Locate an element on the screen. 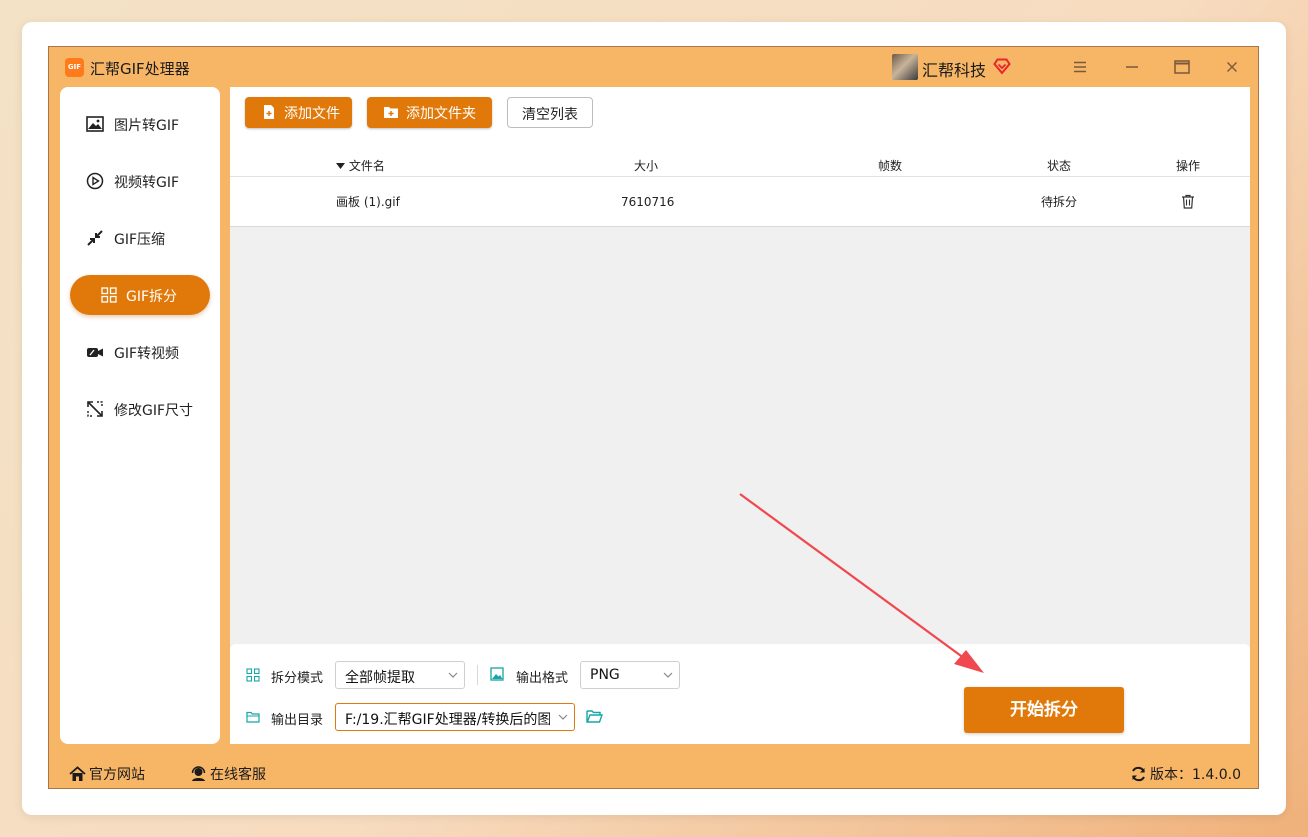 The width and height of the screenshot is (1308, 837). refresh-icon is located at coordinates (1138, 774).